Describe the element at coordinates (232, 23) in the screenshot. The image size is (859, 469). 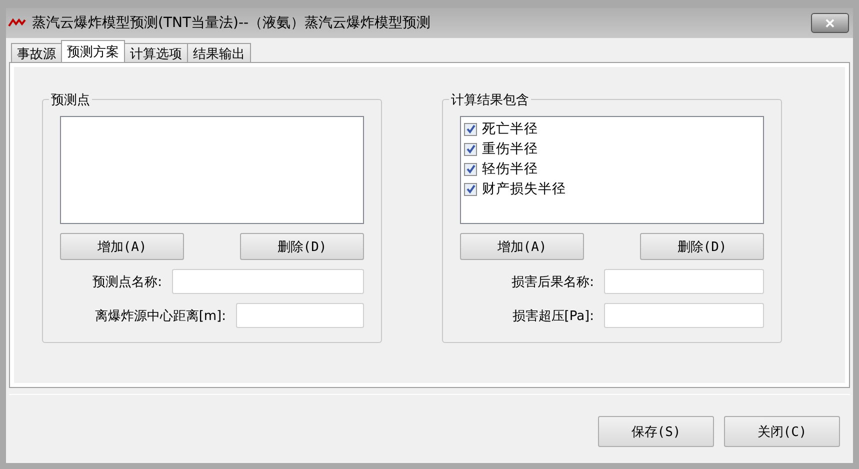
I see `window-title: 蒸汽云爆炸模型预测(TNT当量法)--（液氨）蒸汽云爆炸模型预测` at that location.